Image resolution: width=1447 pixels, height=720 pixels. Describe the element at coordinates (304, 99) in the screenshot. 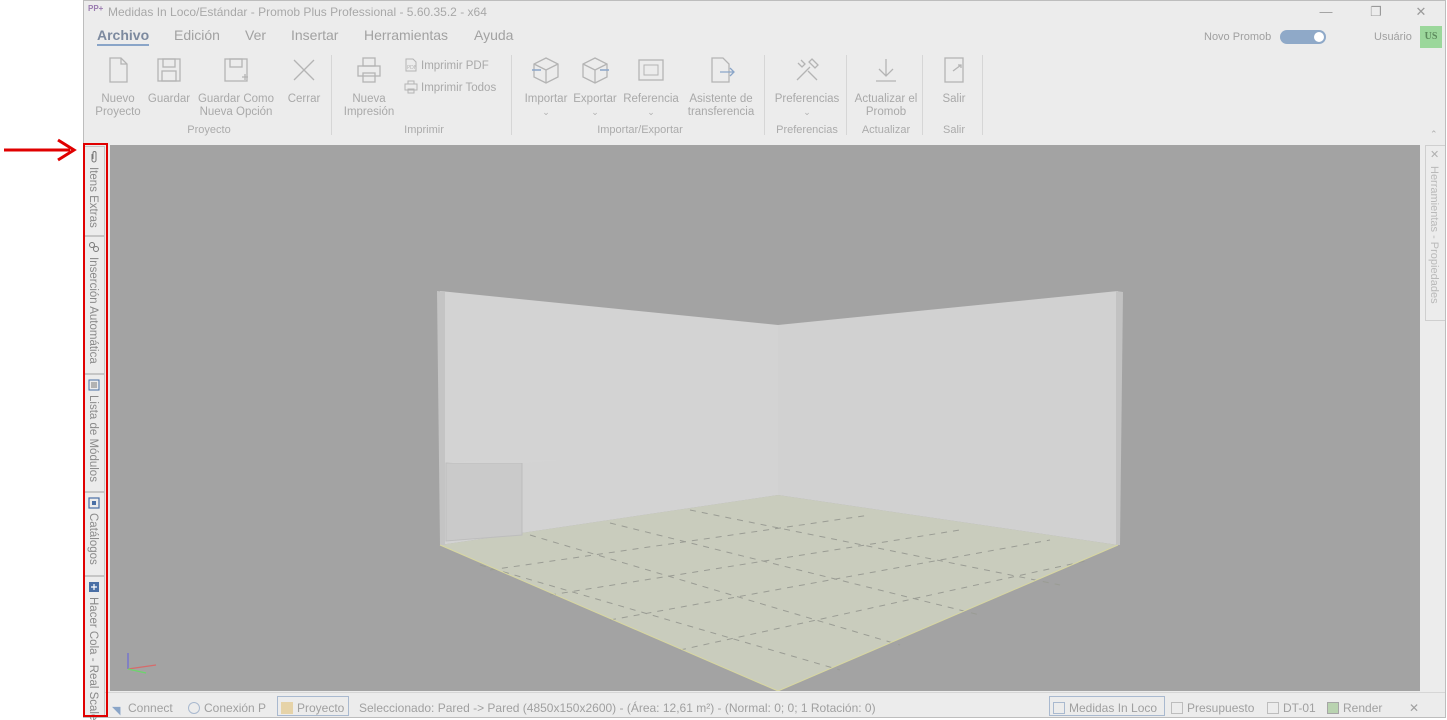

I see `cerrar-label: Cerrar` at that location.